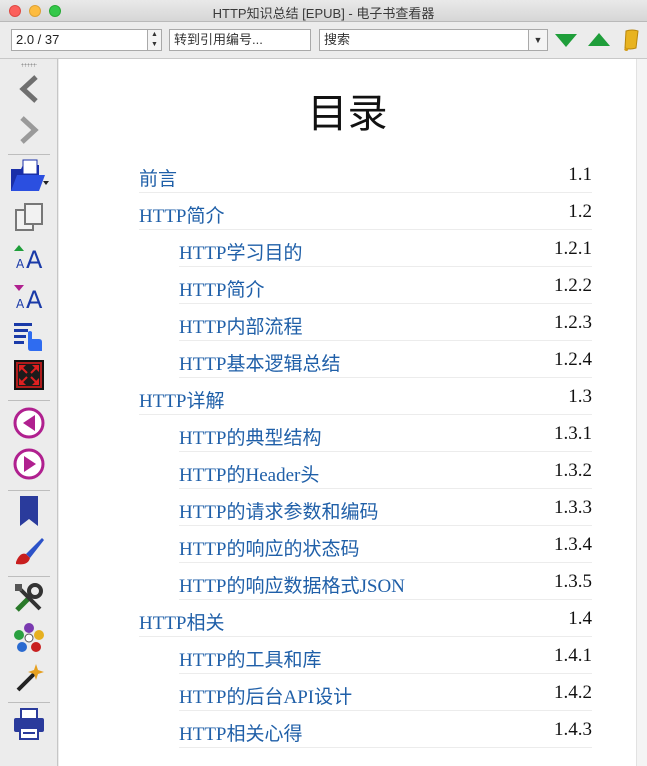 This screenshot has width=647, height=766. I want to click on preferences-icon, so click(29, 600).